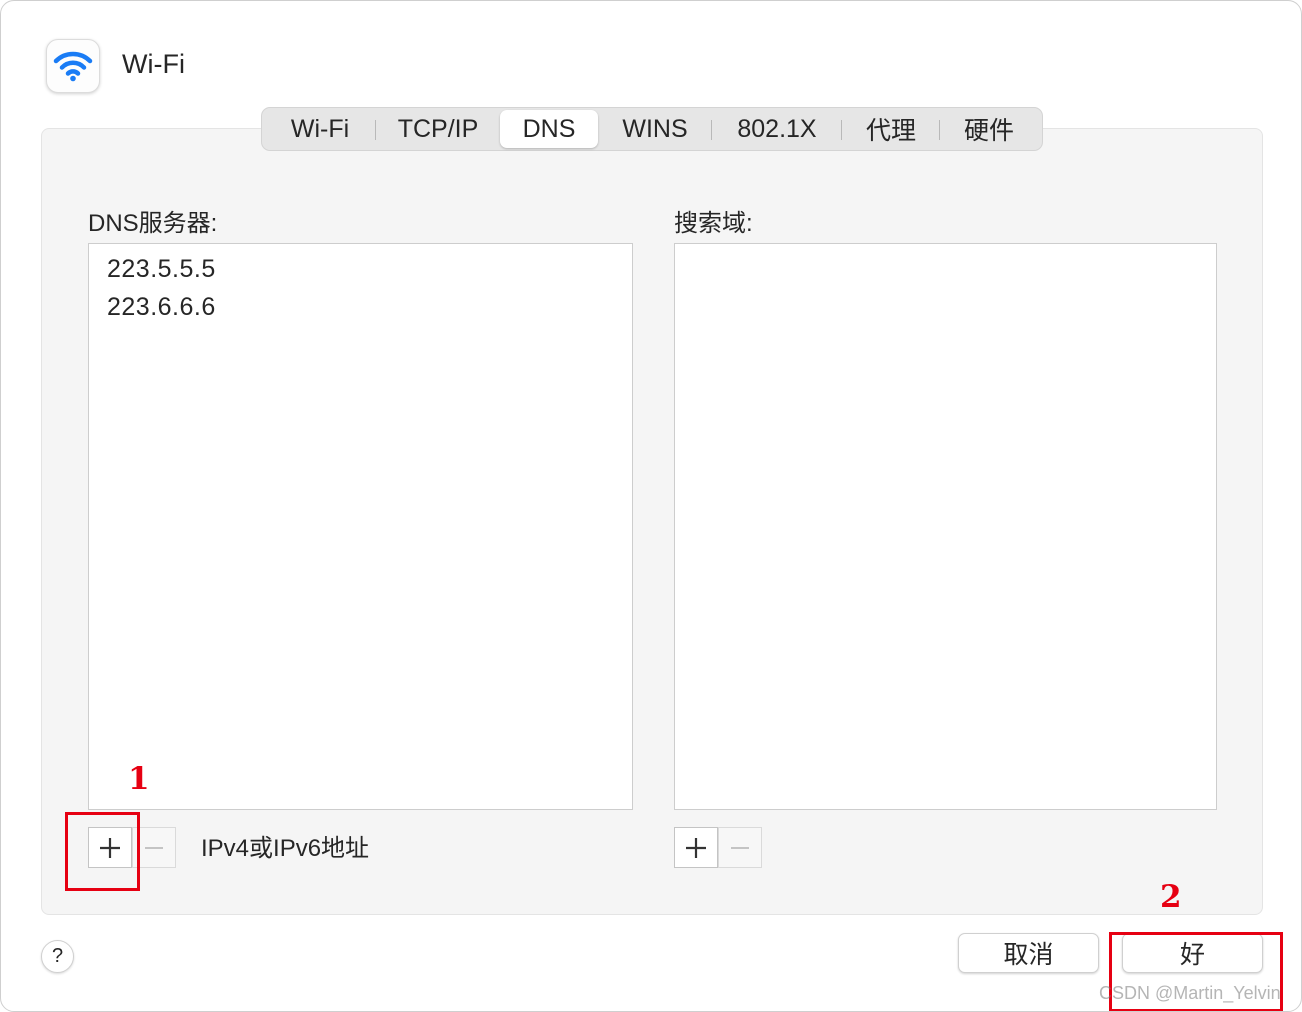 The height and width of the screenshot is (1012, 1302). What do you see at coordinates (153, 223) in the screenshot?
I see `dns-servers-label: DNS服务器:` at bounding box center [153, 223].